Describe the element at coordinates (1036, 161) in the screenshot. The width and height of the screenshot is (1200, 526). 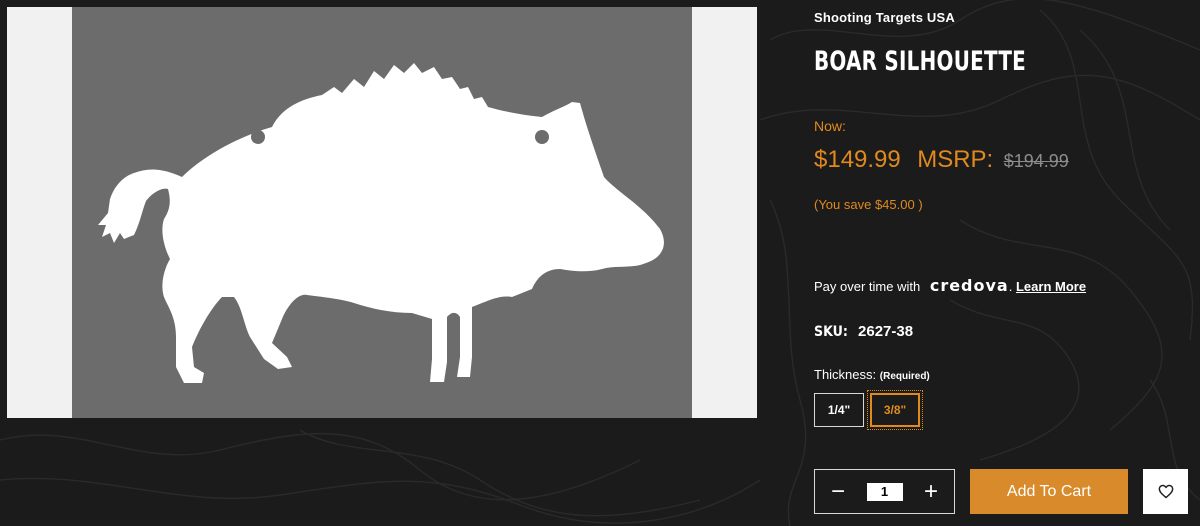
I see `msrp-price: $194.99` at that location.